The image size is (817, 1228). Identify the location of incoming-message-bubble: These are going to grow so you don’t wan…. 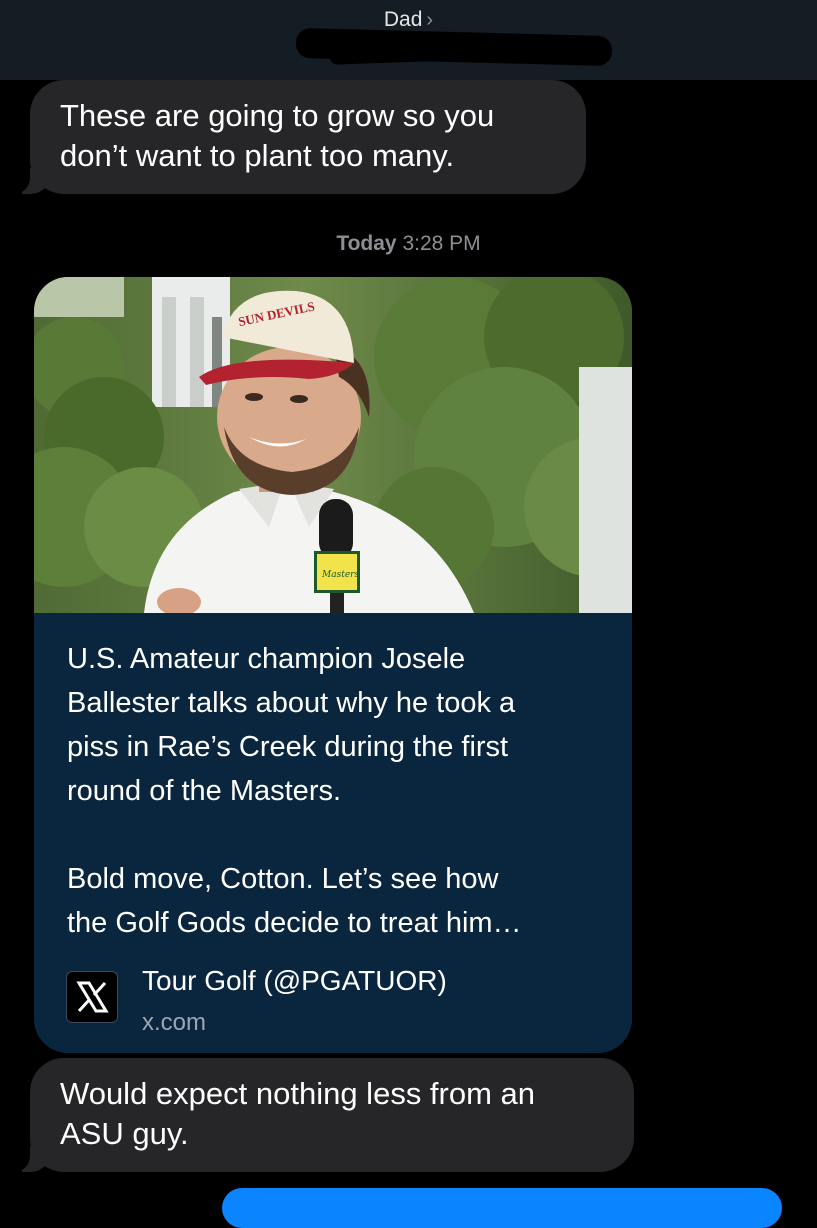
(297, 137).